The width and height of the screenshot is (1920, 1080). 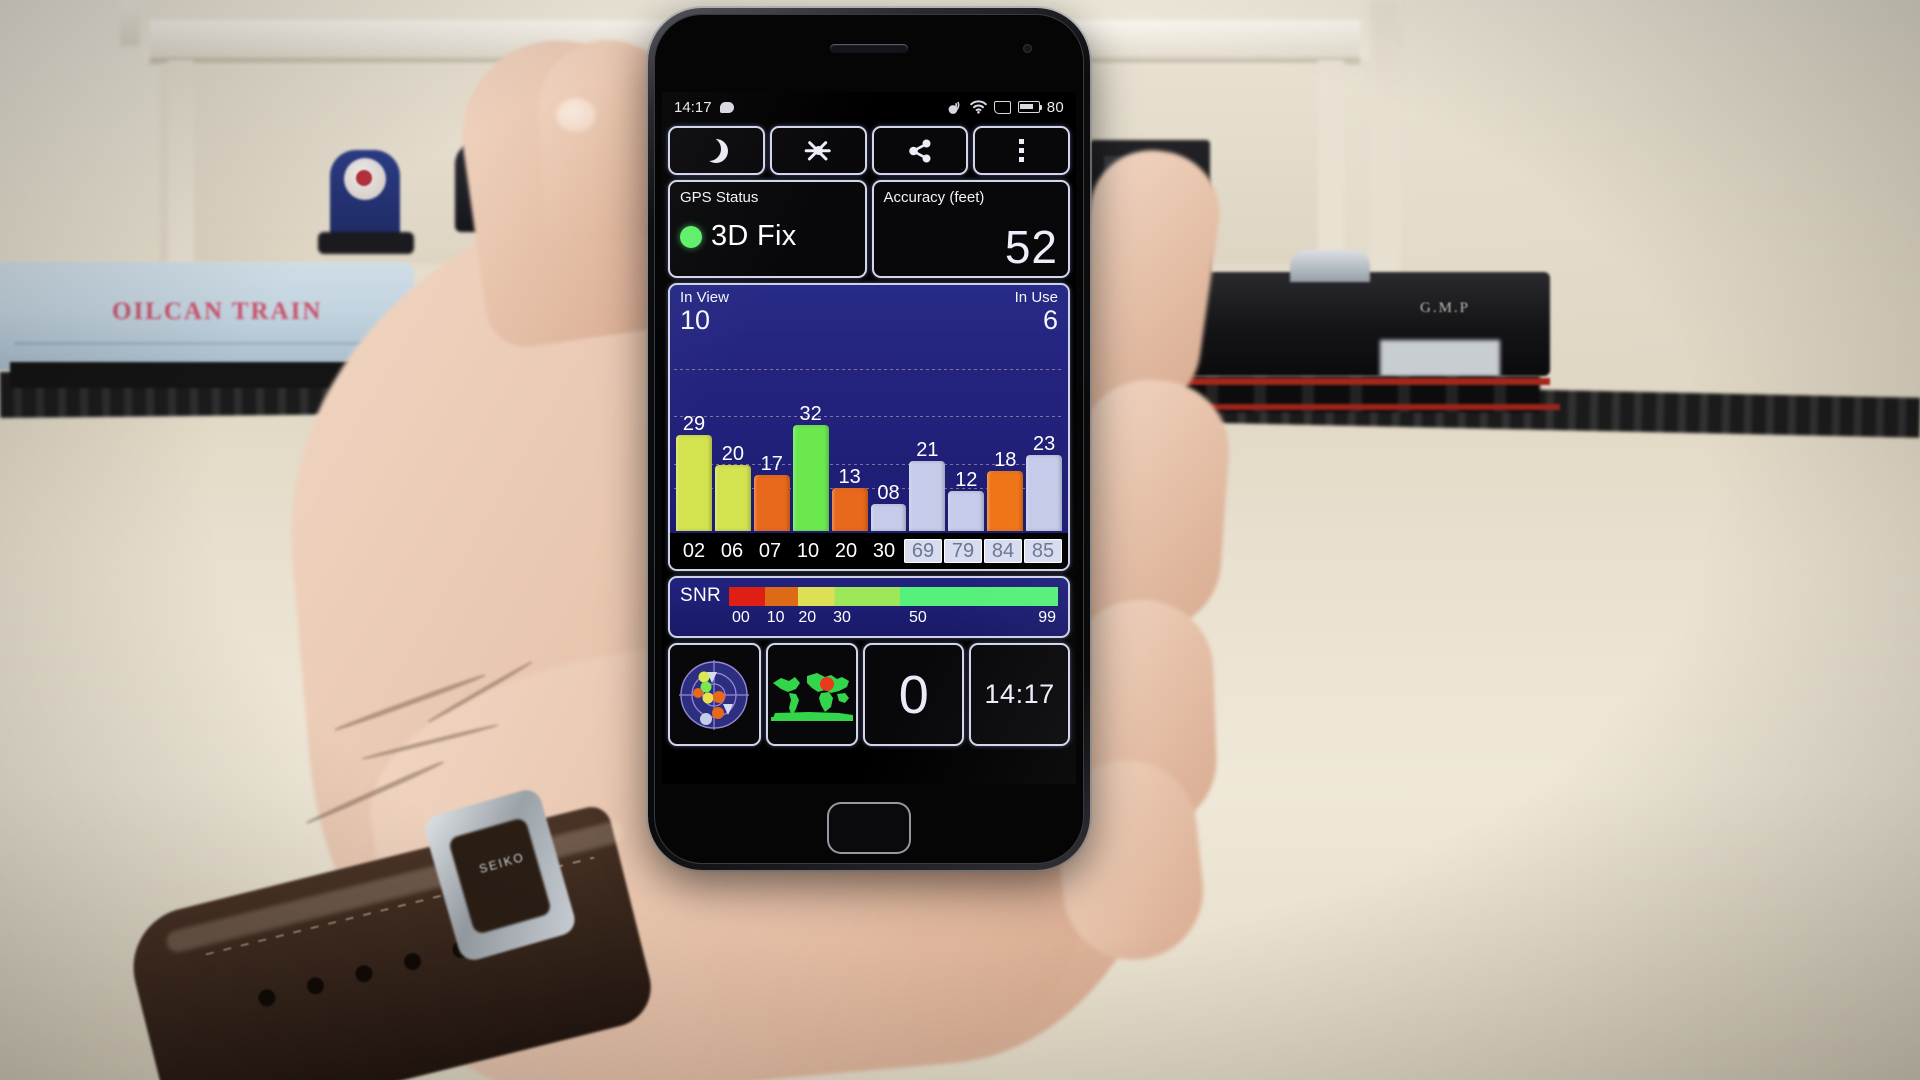 I want to click on clock-value: 14:17, so click(x=1019, y=694).